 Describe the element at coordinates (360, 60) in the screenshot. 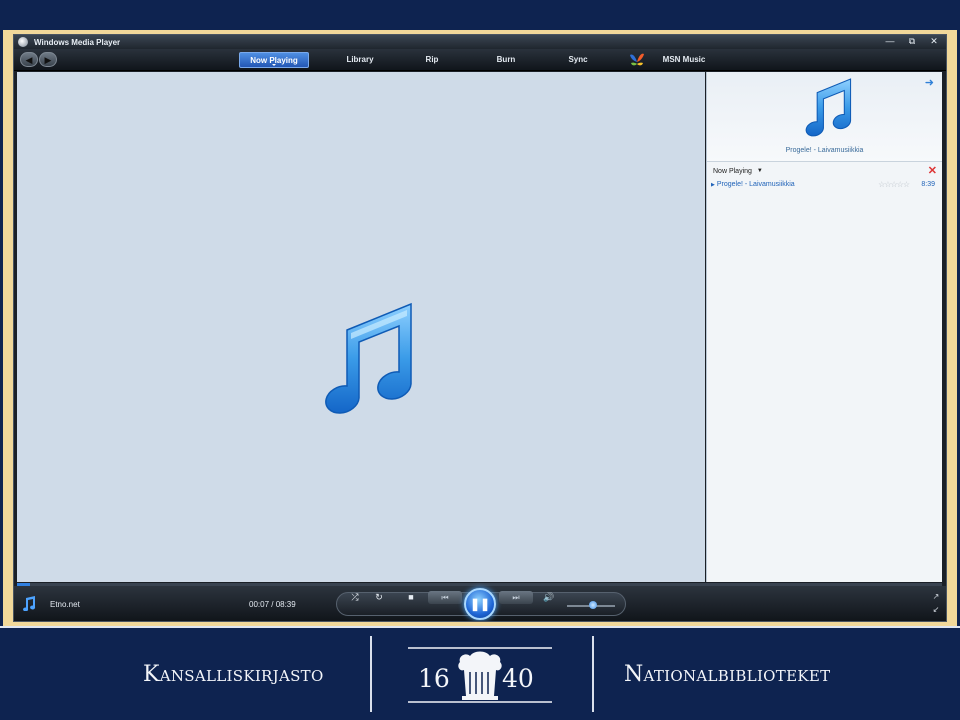

I see `tab-library: Library` at that location.